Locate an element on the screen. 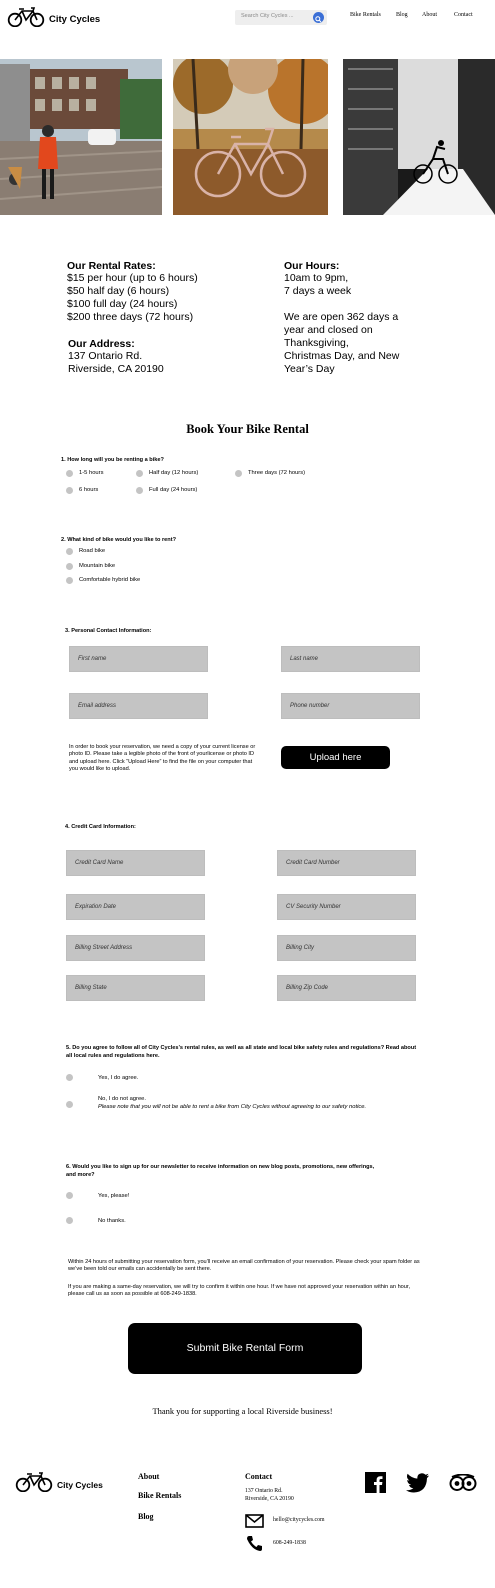 This screenshot has width=495, height=1588. field-placeholder: Expiration Date is located at coordinates (96, 907).